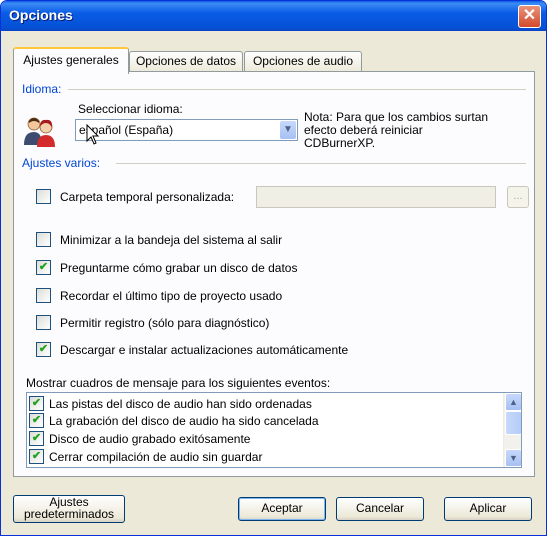 This screenshot has height=536, width=547. I want to click on title-bar: Opciones ✕, so click(273, 16).